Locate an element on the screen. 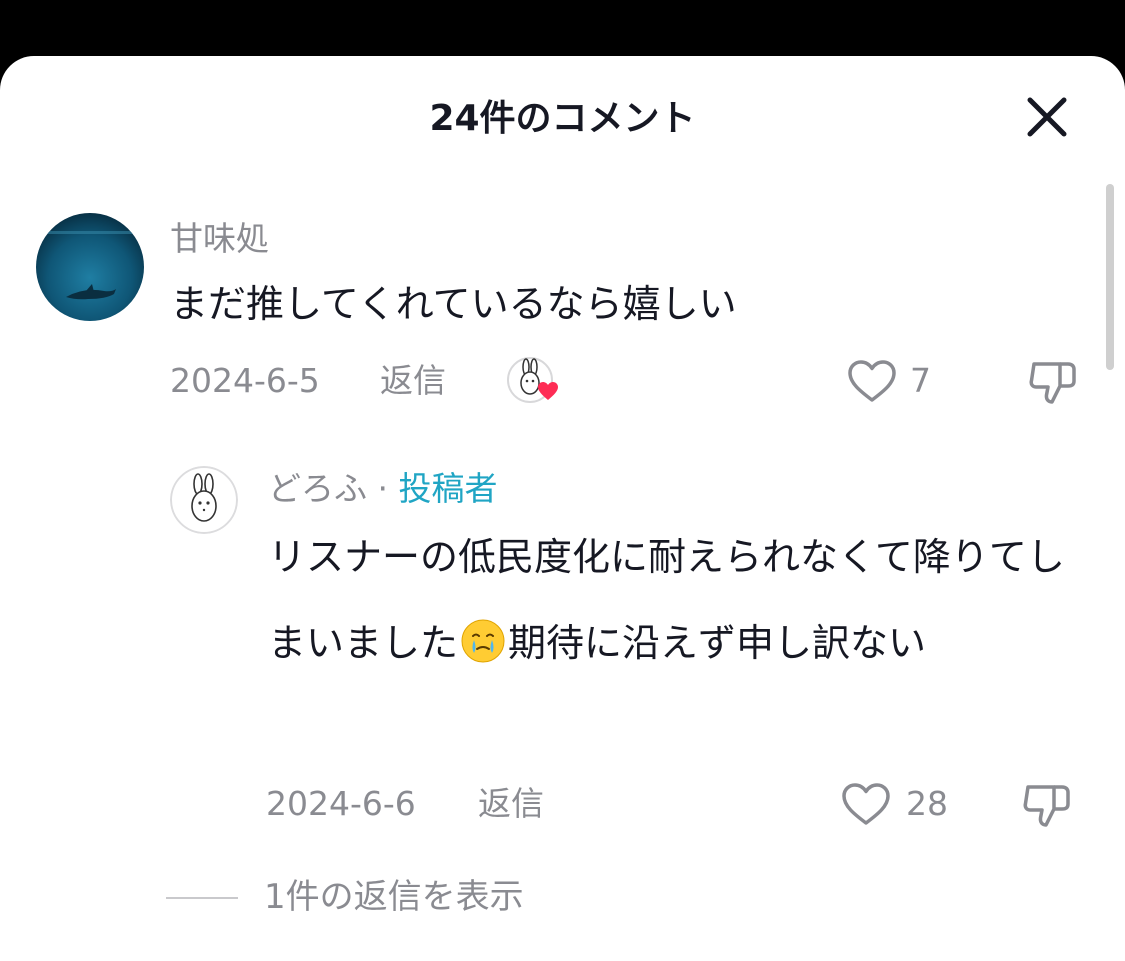 This screenshot has width=1125, height=961. reply-date: 2024-6-6 is located at coordinates (341, 803).